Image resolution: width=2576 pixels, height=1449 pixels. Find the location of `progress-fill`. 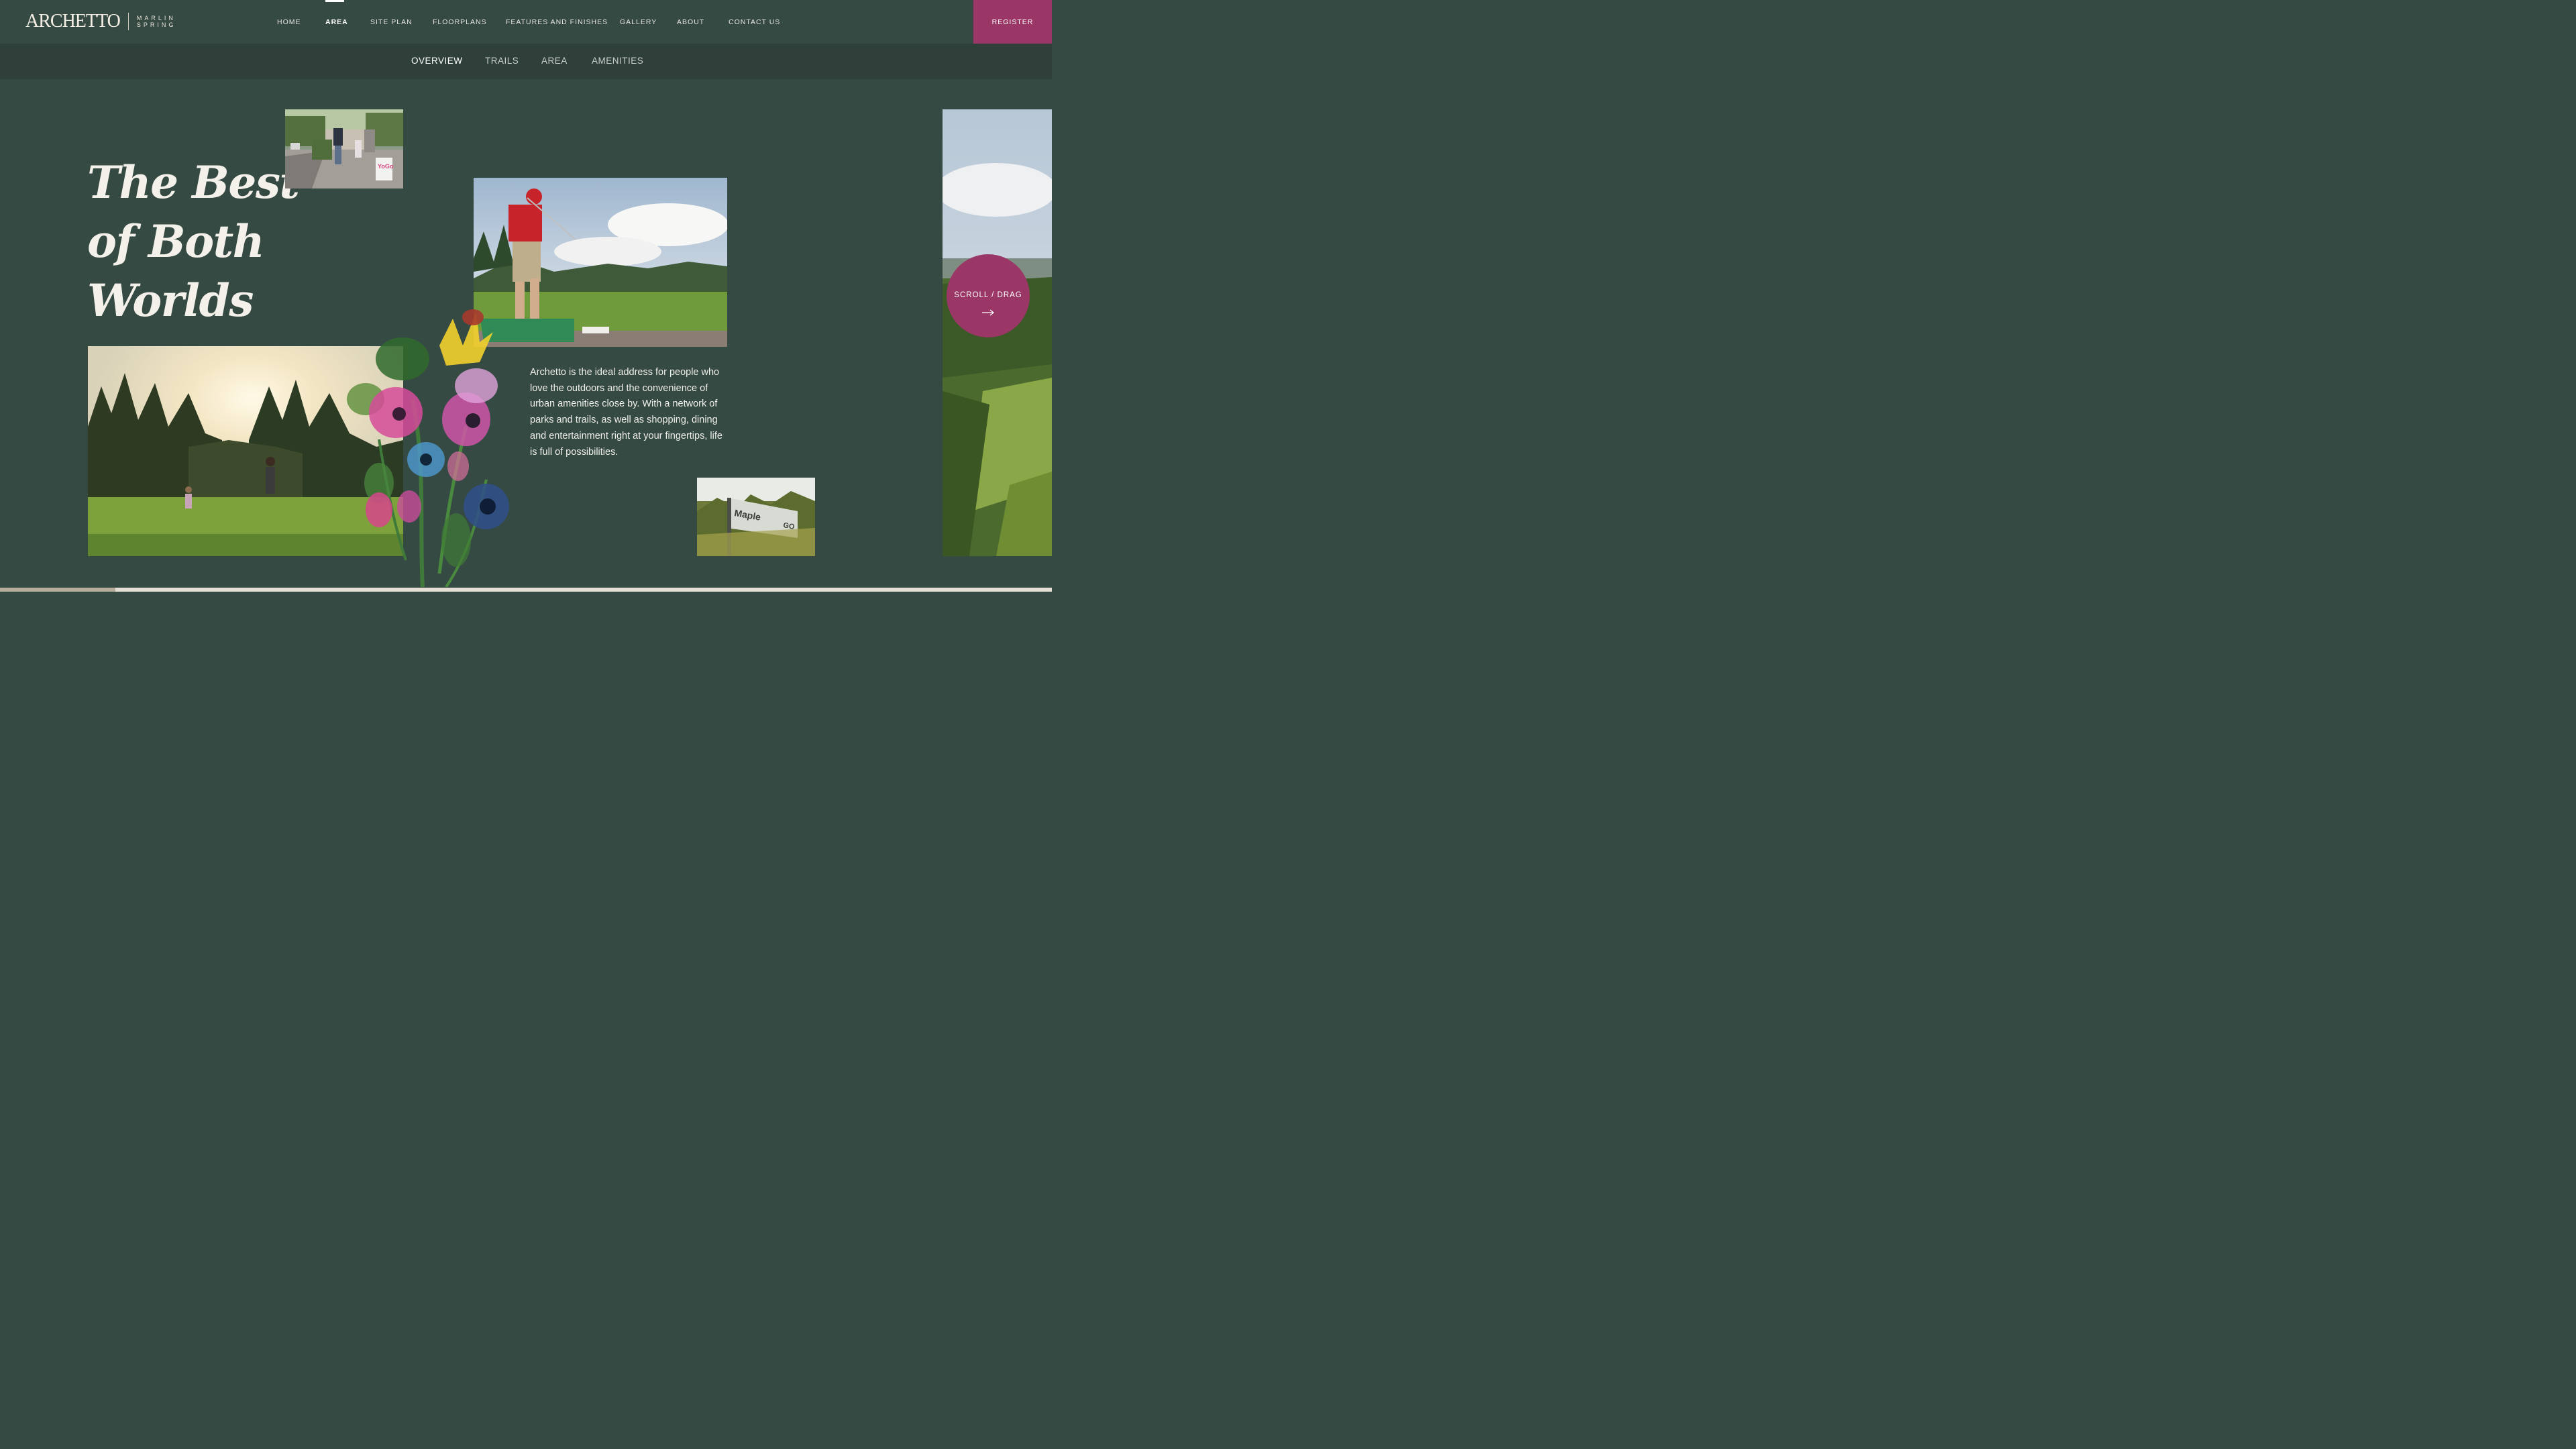

progress-fill is located at coordinates (58, 590).